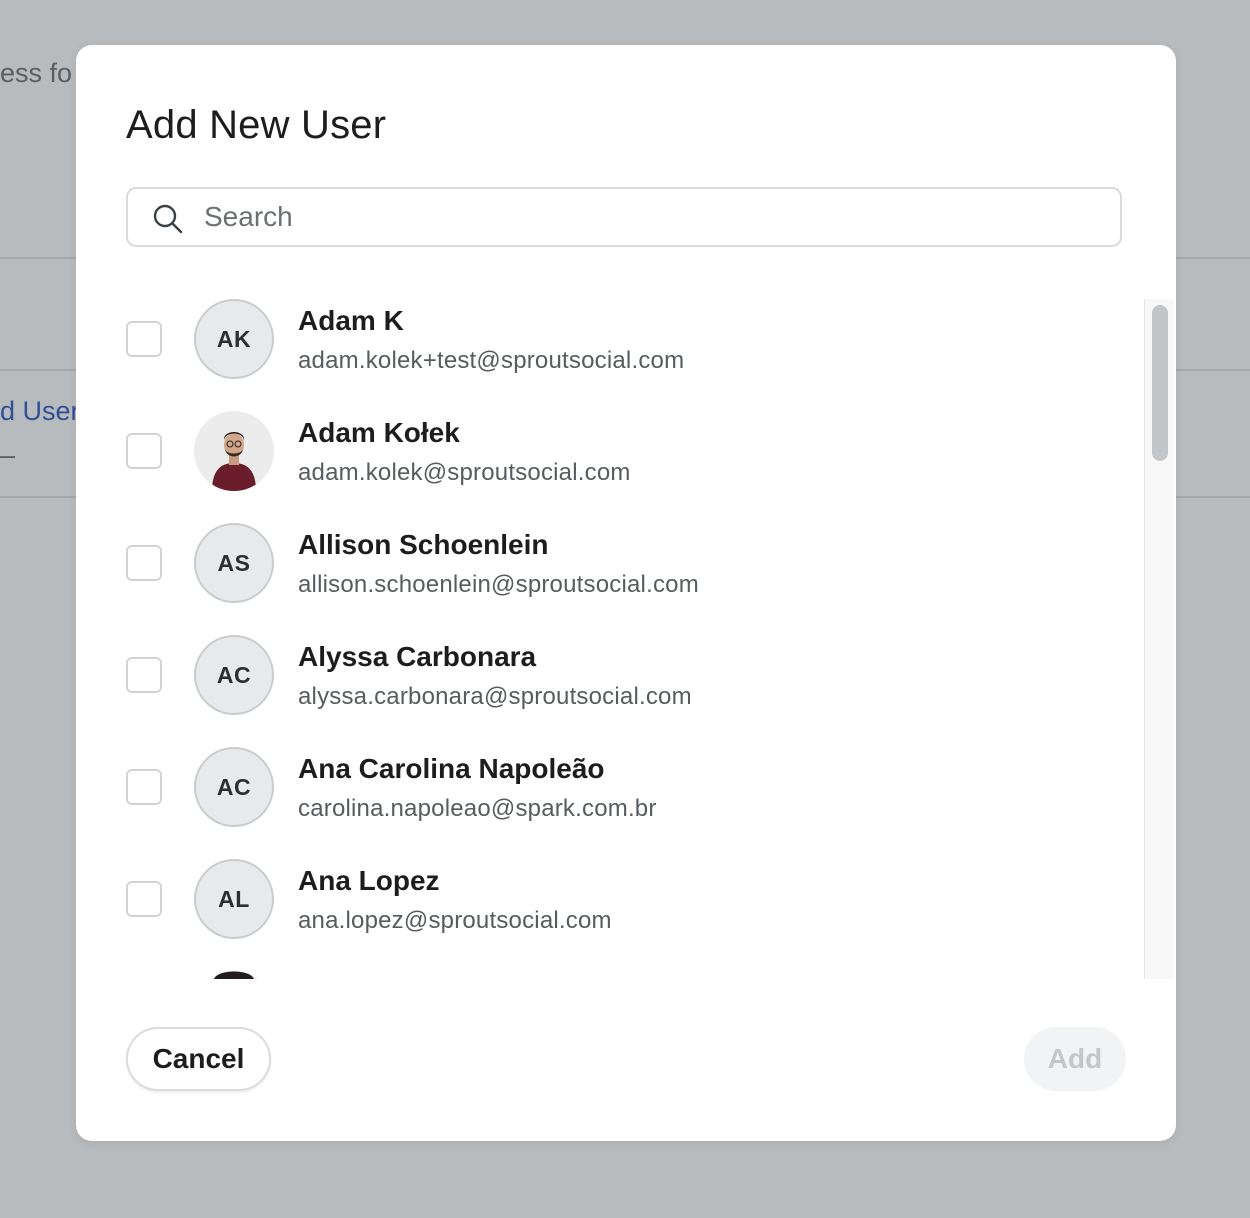  What do you see at coordinates (351, 320) in the screenshot?
I see `user-name: Adam K` at bounding box center [351, 320].